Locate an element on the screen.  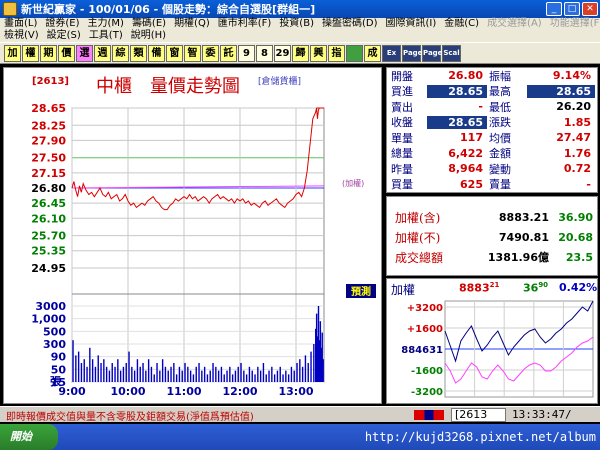
menu-item: 投資(B) is located at coordinates (296, 24).